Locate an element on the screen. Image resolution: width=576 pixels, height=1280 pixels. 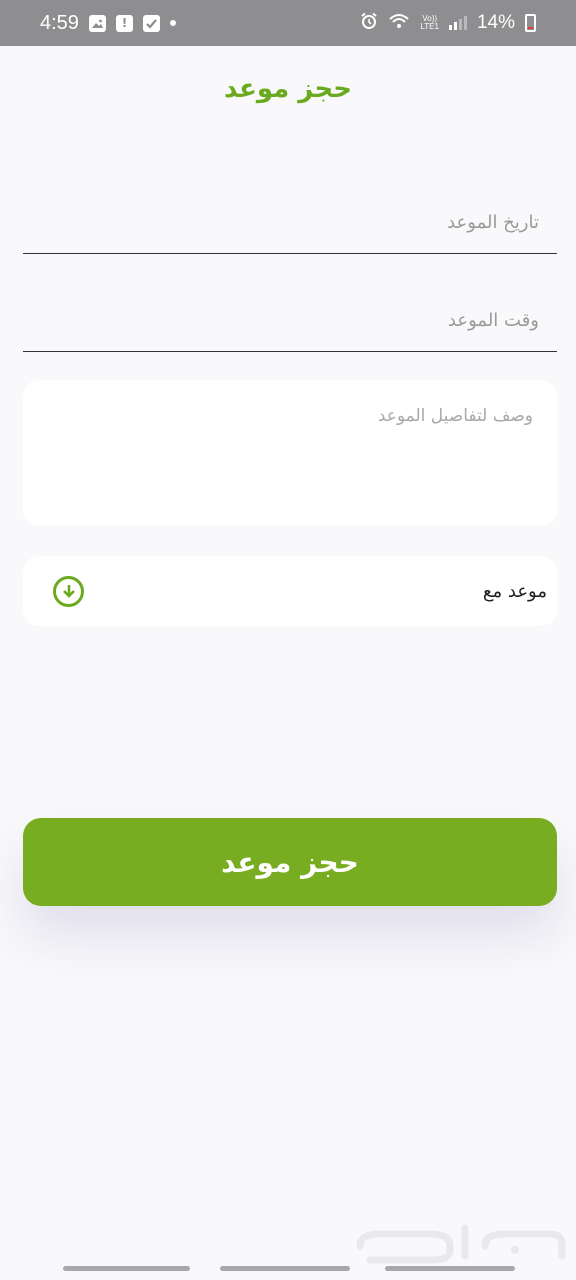
page-title: حجز موعد is located at coordinates (288, 89).